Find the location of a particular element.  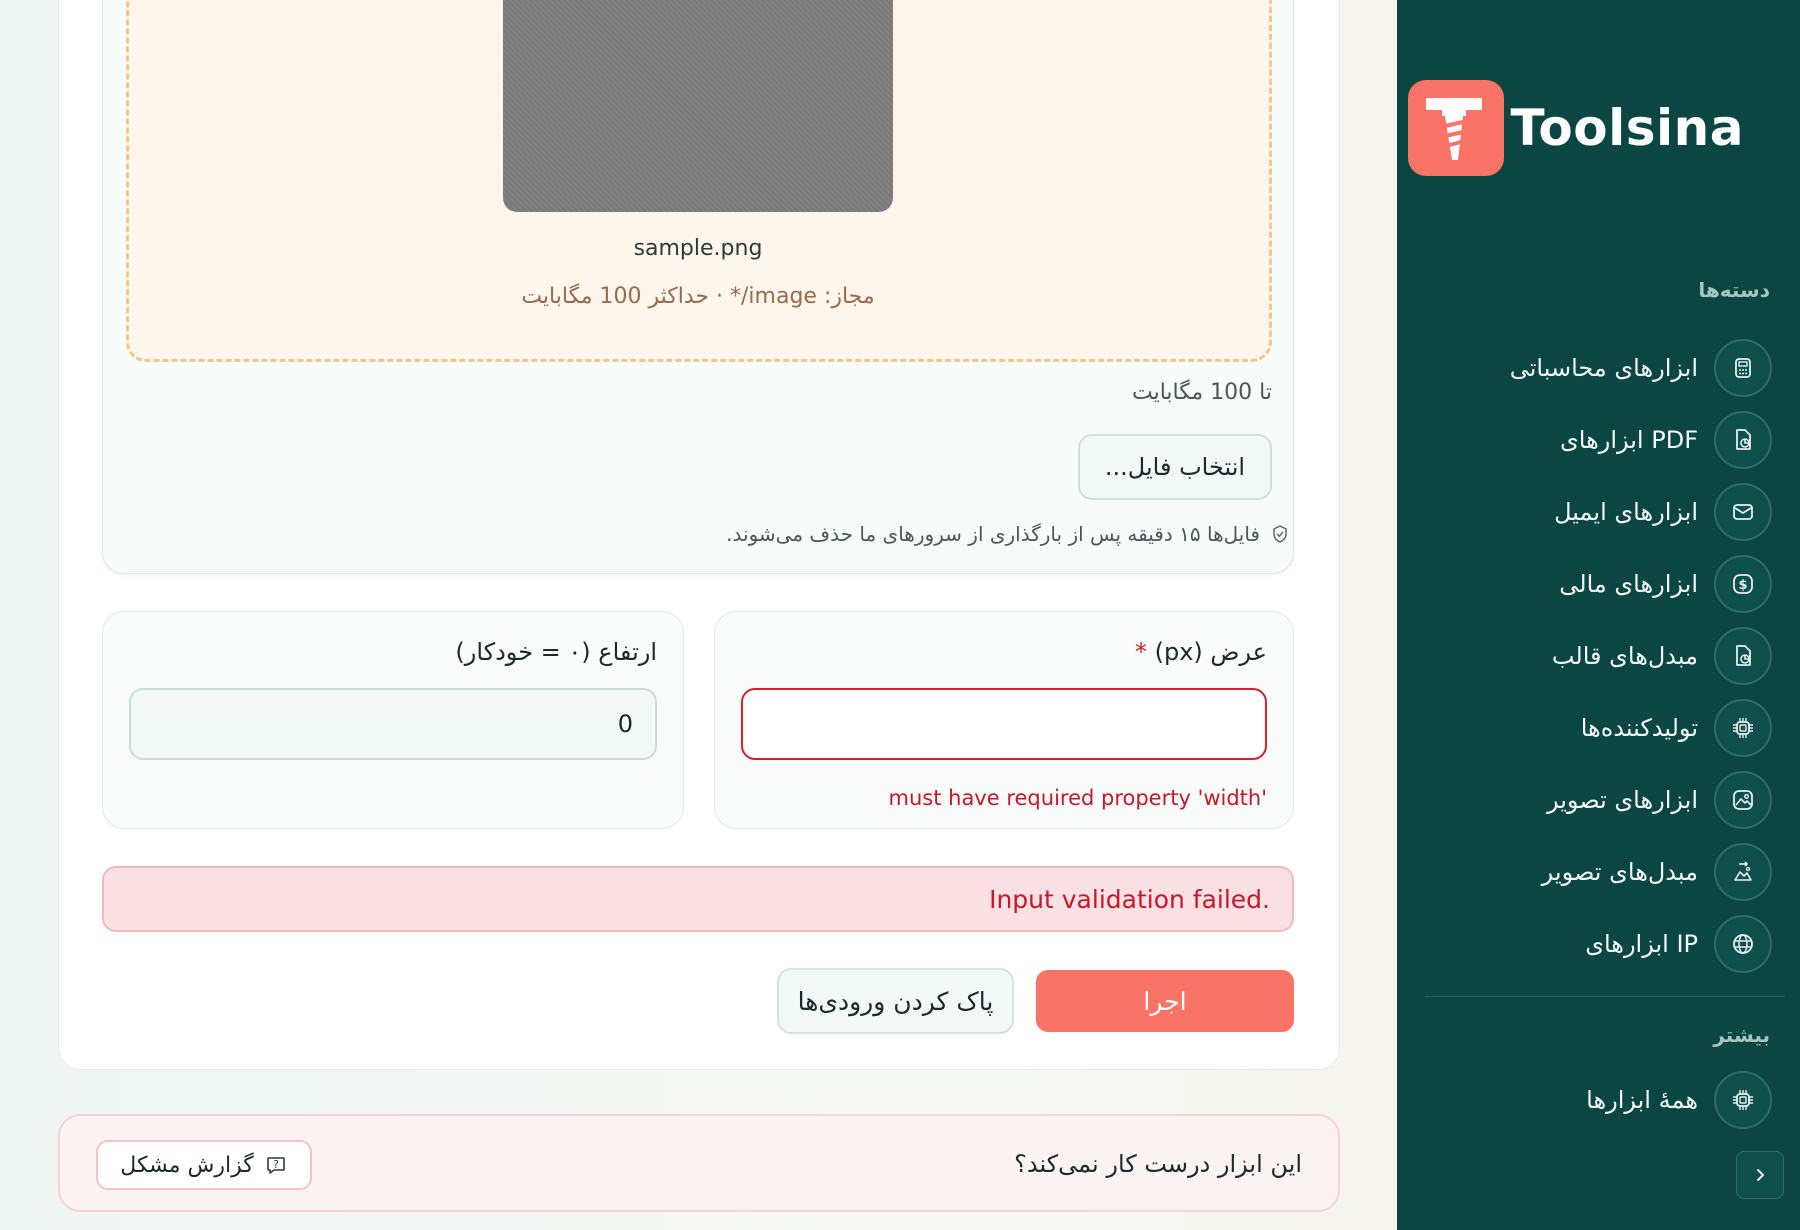

uploaded-filename: sample.png is located at coordinates (698, 248).